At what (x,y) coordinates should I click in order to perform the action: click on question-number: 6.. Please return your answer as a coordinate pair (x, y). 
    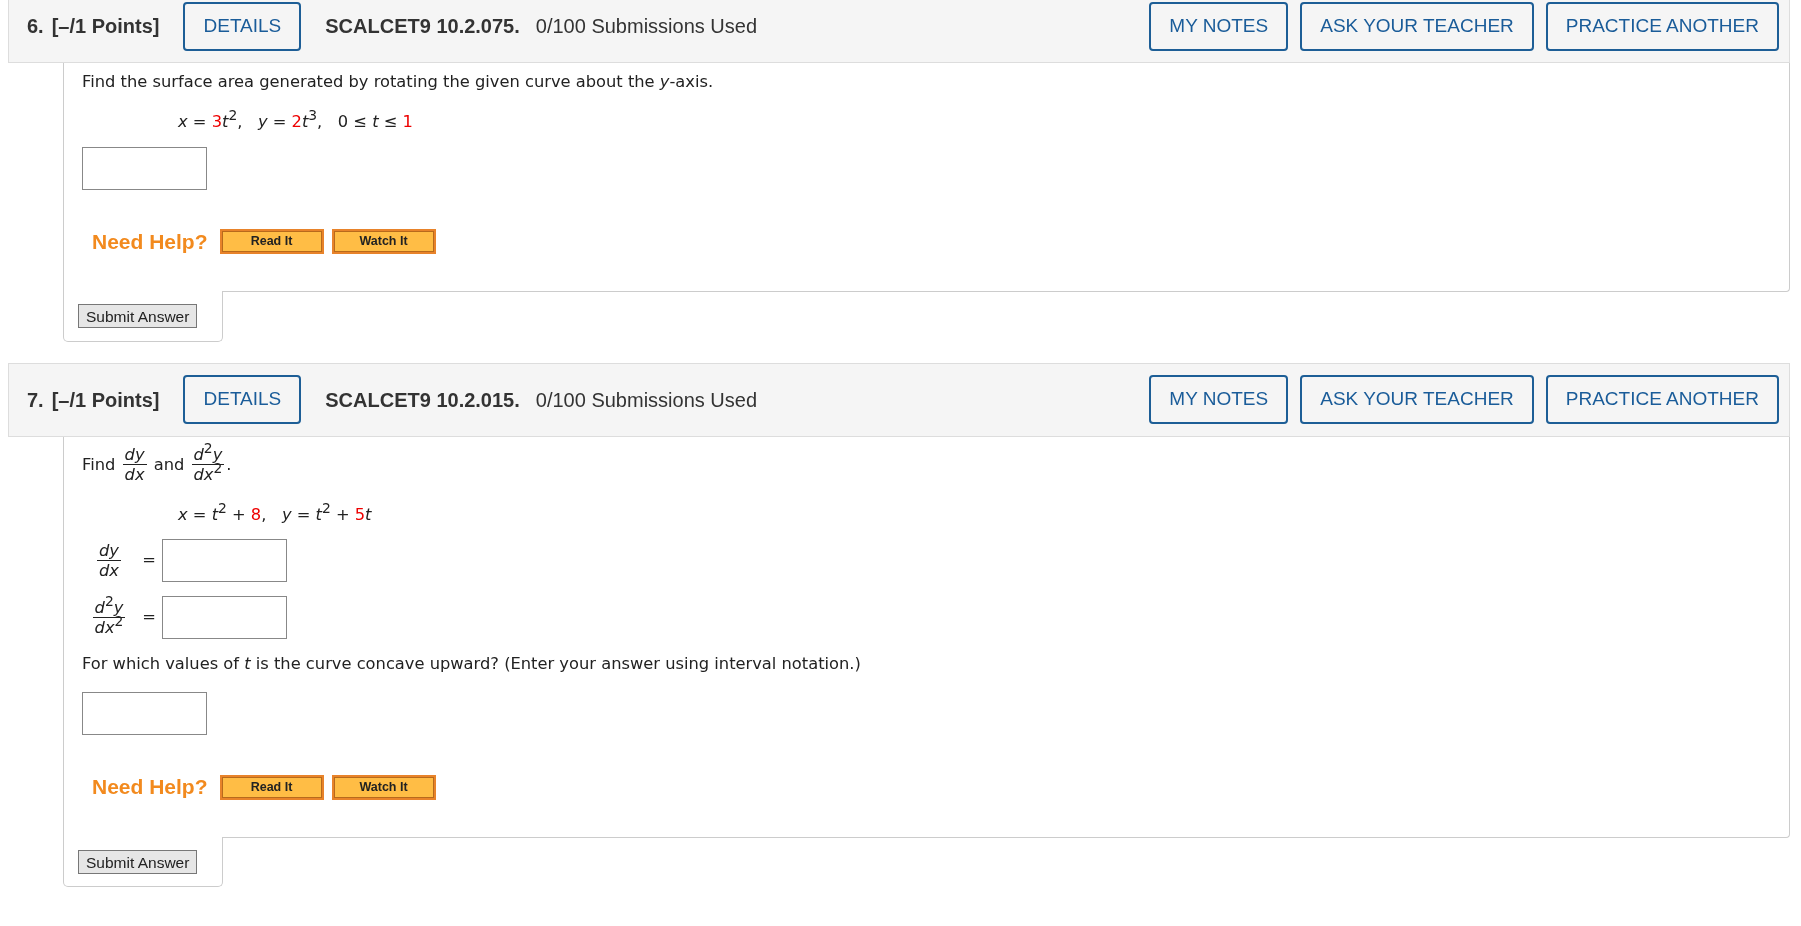
    Looking at the image, I should click on (35, 26).